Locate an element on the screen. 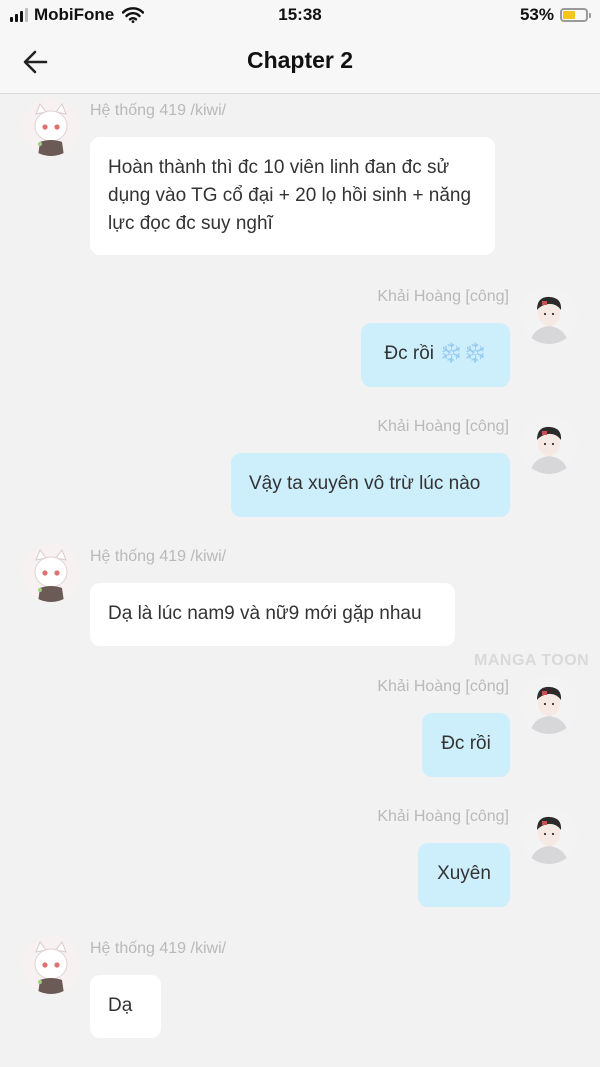  message-item: Khải Hoàng [công] Xuyên is located at coordinates (300, 859).